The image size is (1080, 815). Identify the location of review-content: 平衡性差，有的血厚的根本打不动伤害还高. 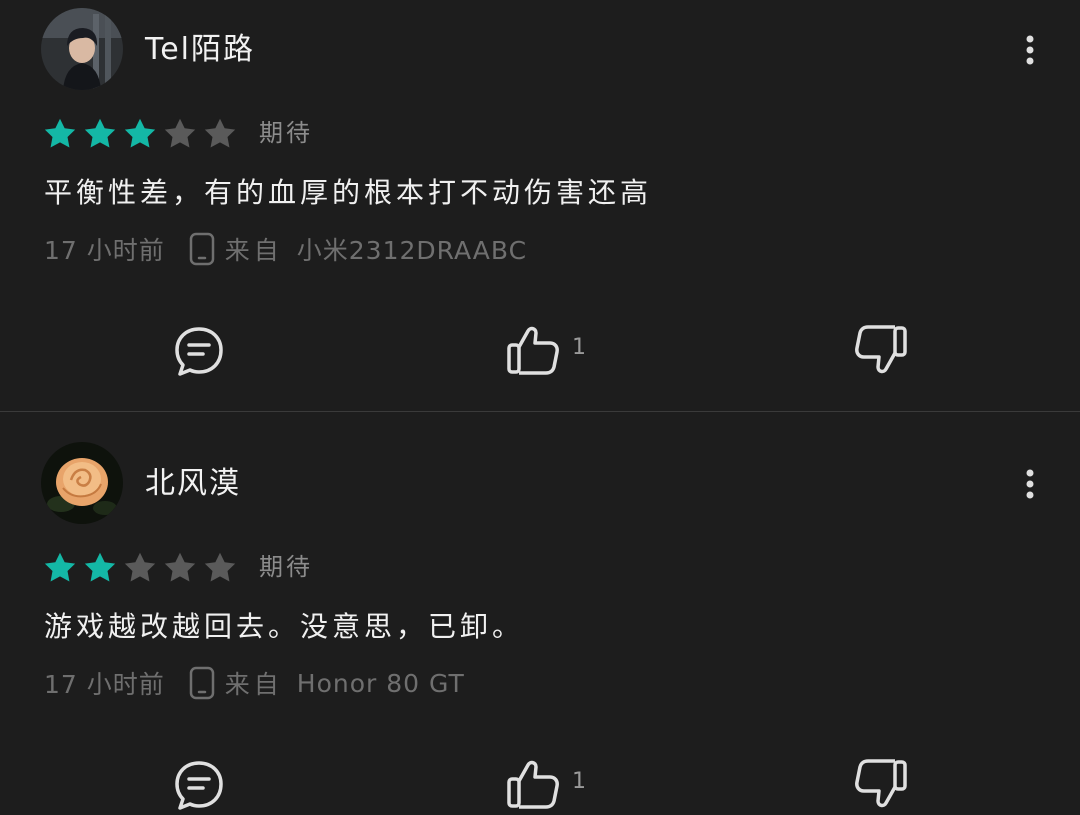
(348, 193).